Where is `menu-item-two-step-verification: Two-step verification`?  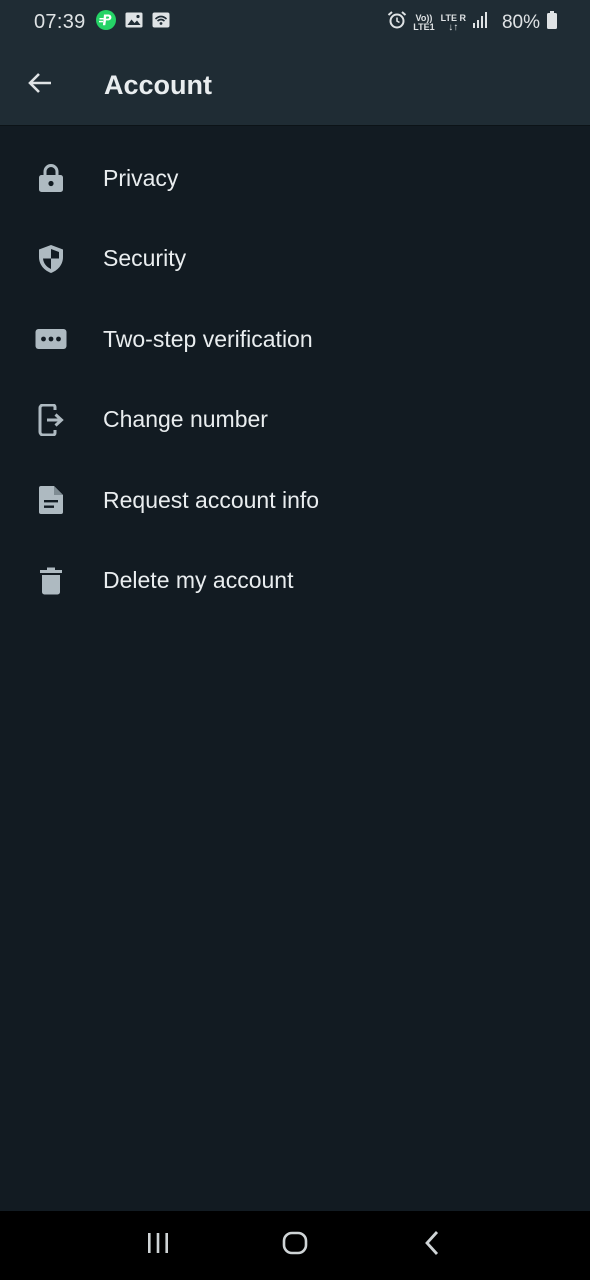 menu-item-two-step-verification: Two-step verification is located at coordinates (295, 339).